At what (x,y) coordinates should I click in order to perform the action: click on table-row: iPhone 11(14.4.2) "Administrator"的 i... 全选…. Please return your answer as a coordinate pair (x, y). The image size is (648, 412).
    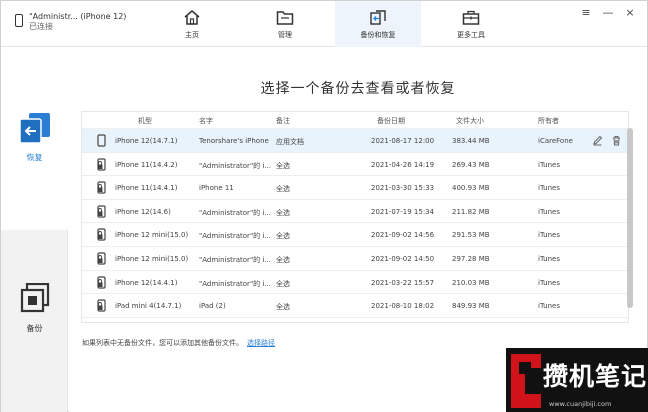
    Looking at the image, I should click on (355, 165).